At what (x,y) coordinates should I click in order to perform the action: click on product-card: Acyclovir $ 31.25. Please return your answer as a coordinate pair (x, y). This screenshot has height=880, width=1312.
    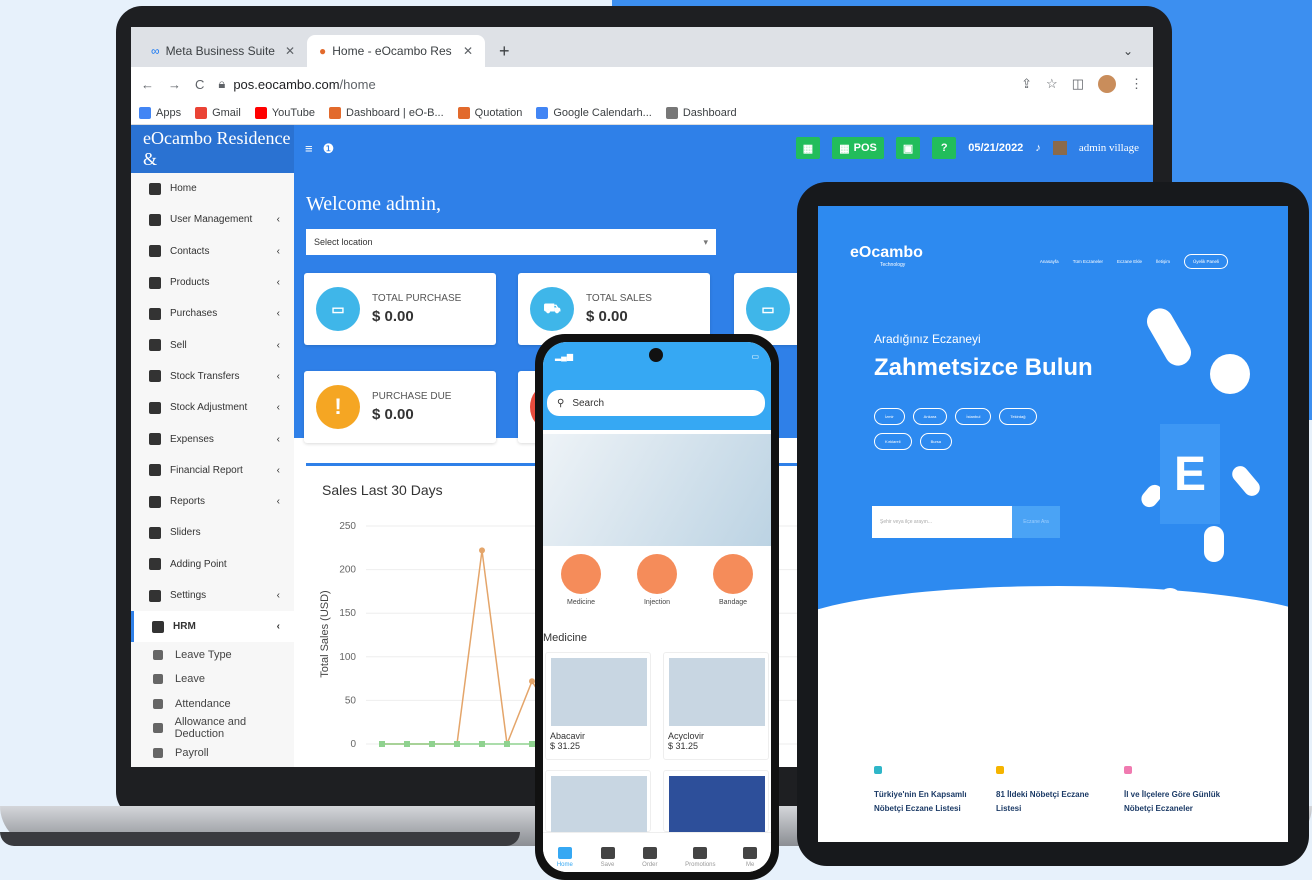
    Looking at the image, I should click on (716, 706).